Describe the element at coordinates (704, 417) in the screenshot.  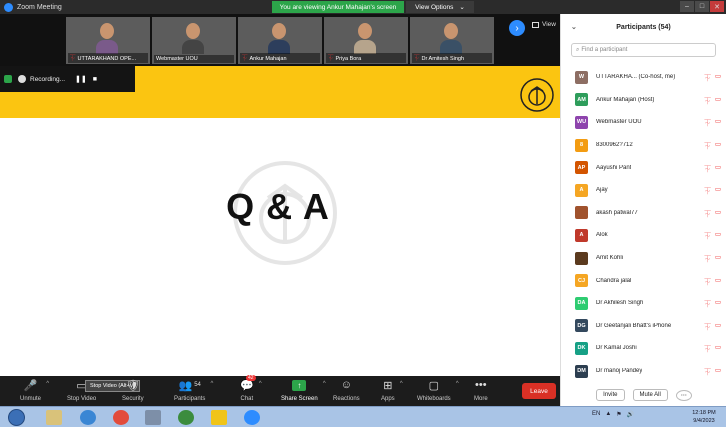
I see `clock: 12:18 PM 9/4/2023` at that location.